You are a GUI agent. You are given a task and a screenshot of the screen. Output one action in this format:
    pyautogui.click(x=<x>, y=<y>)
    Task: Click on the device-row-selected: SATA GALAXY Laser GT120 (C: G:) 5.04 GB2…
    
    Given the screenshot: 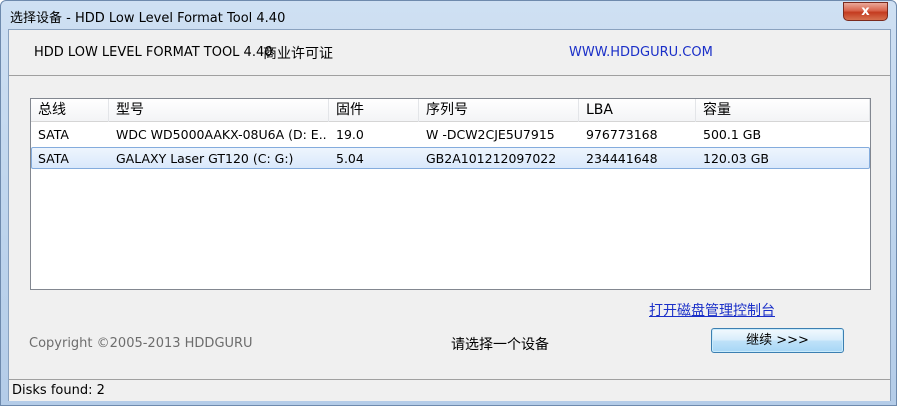 What is the action you would take?
    pyautogui.click(x=450, y=158)
    